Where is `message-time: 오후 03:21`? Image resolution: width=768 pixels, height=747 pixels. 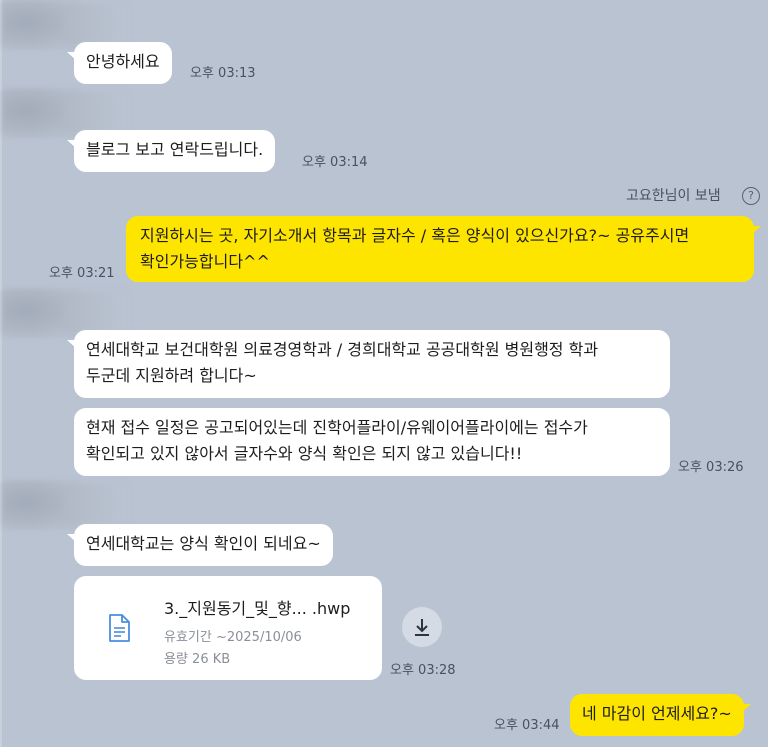 message-time: 오후 03:21 is located at coordinates (82, 273).